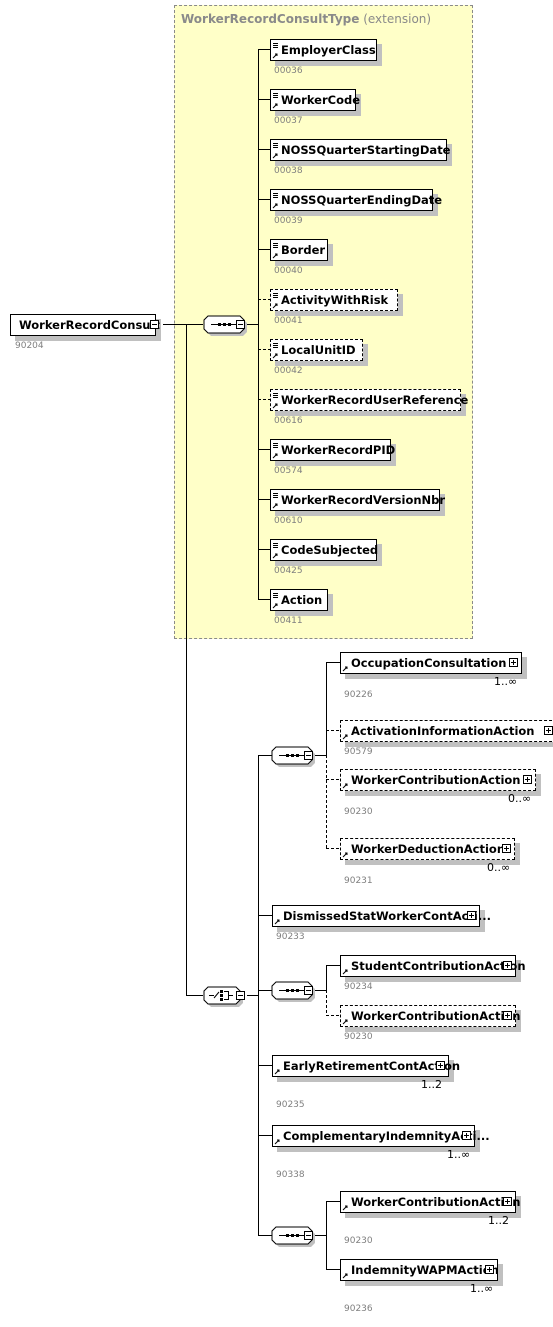  I want to click on root-element: WorkerRecordConsult, so click(85, 325).